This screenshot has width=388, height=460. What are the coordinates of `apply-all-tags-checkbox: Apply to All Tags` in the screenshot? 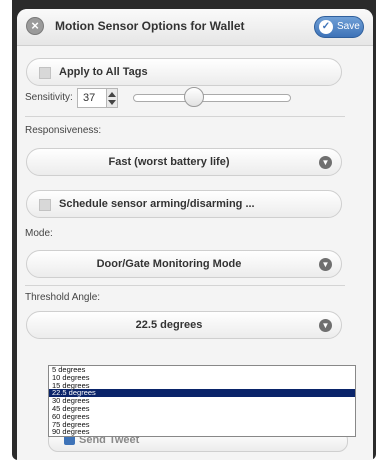 It's located at (184, 72).